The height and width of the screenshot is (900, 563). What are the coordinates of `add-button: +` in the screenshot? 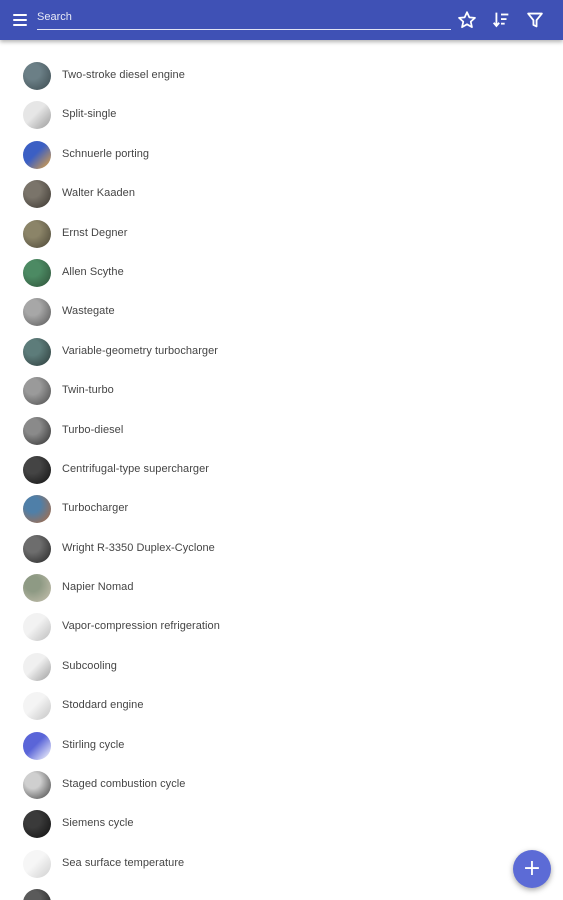 It's located at (532, 869).